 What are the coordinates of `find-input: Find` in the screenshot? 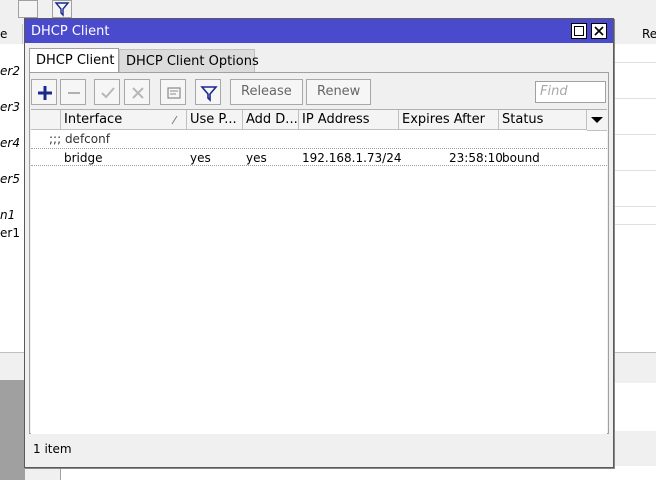 It's located at (570, 92).